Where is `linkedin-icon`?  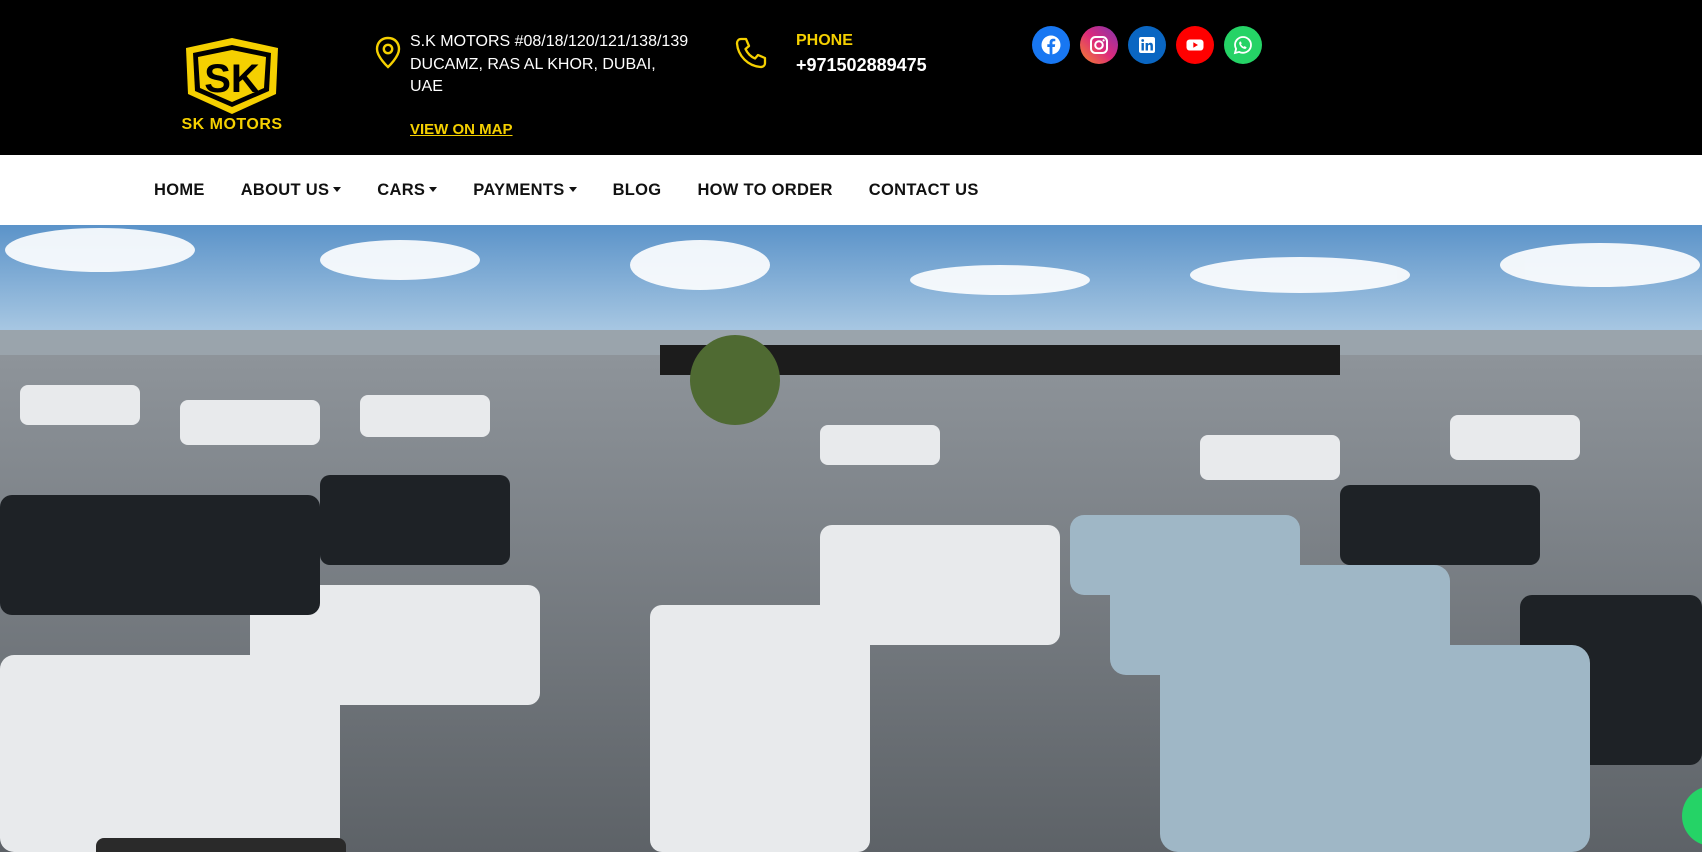 linkedin-icon is located at coordinates (1147, 45).